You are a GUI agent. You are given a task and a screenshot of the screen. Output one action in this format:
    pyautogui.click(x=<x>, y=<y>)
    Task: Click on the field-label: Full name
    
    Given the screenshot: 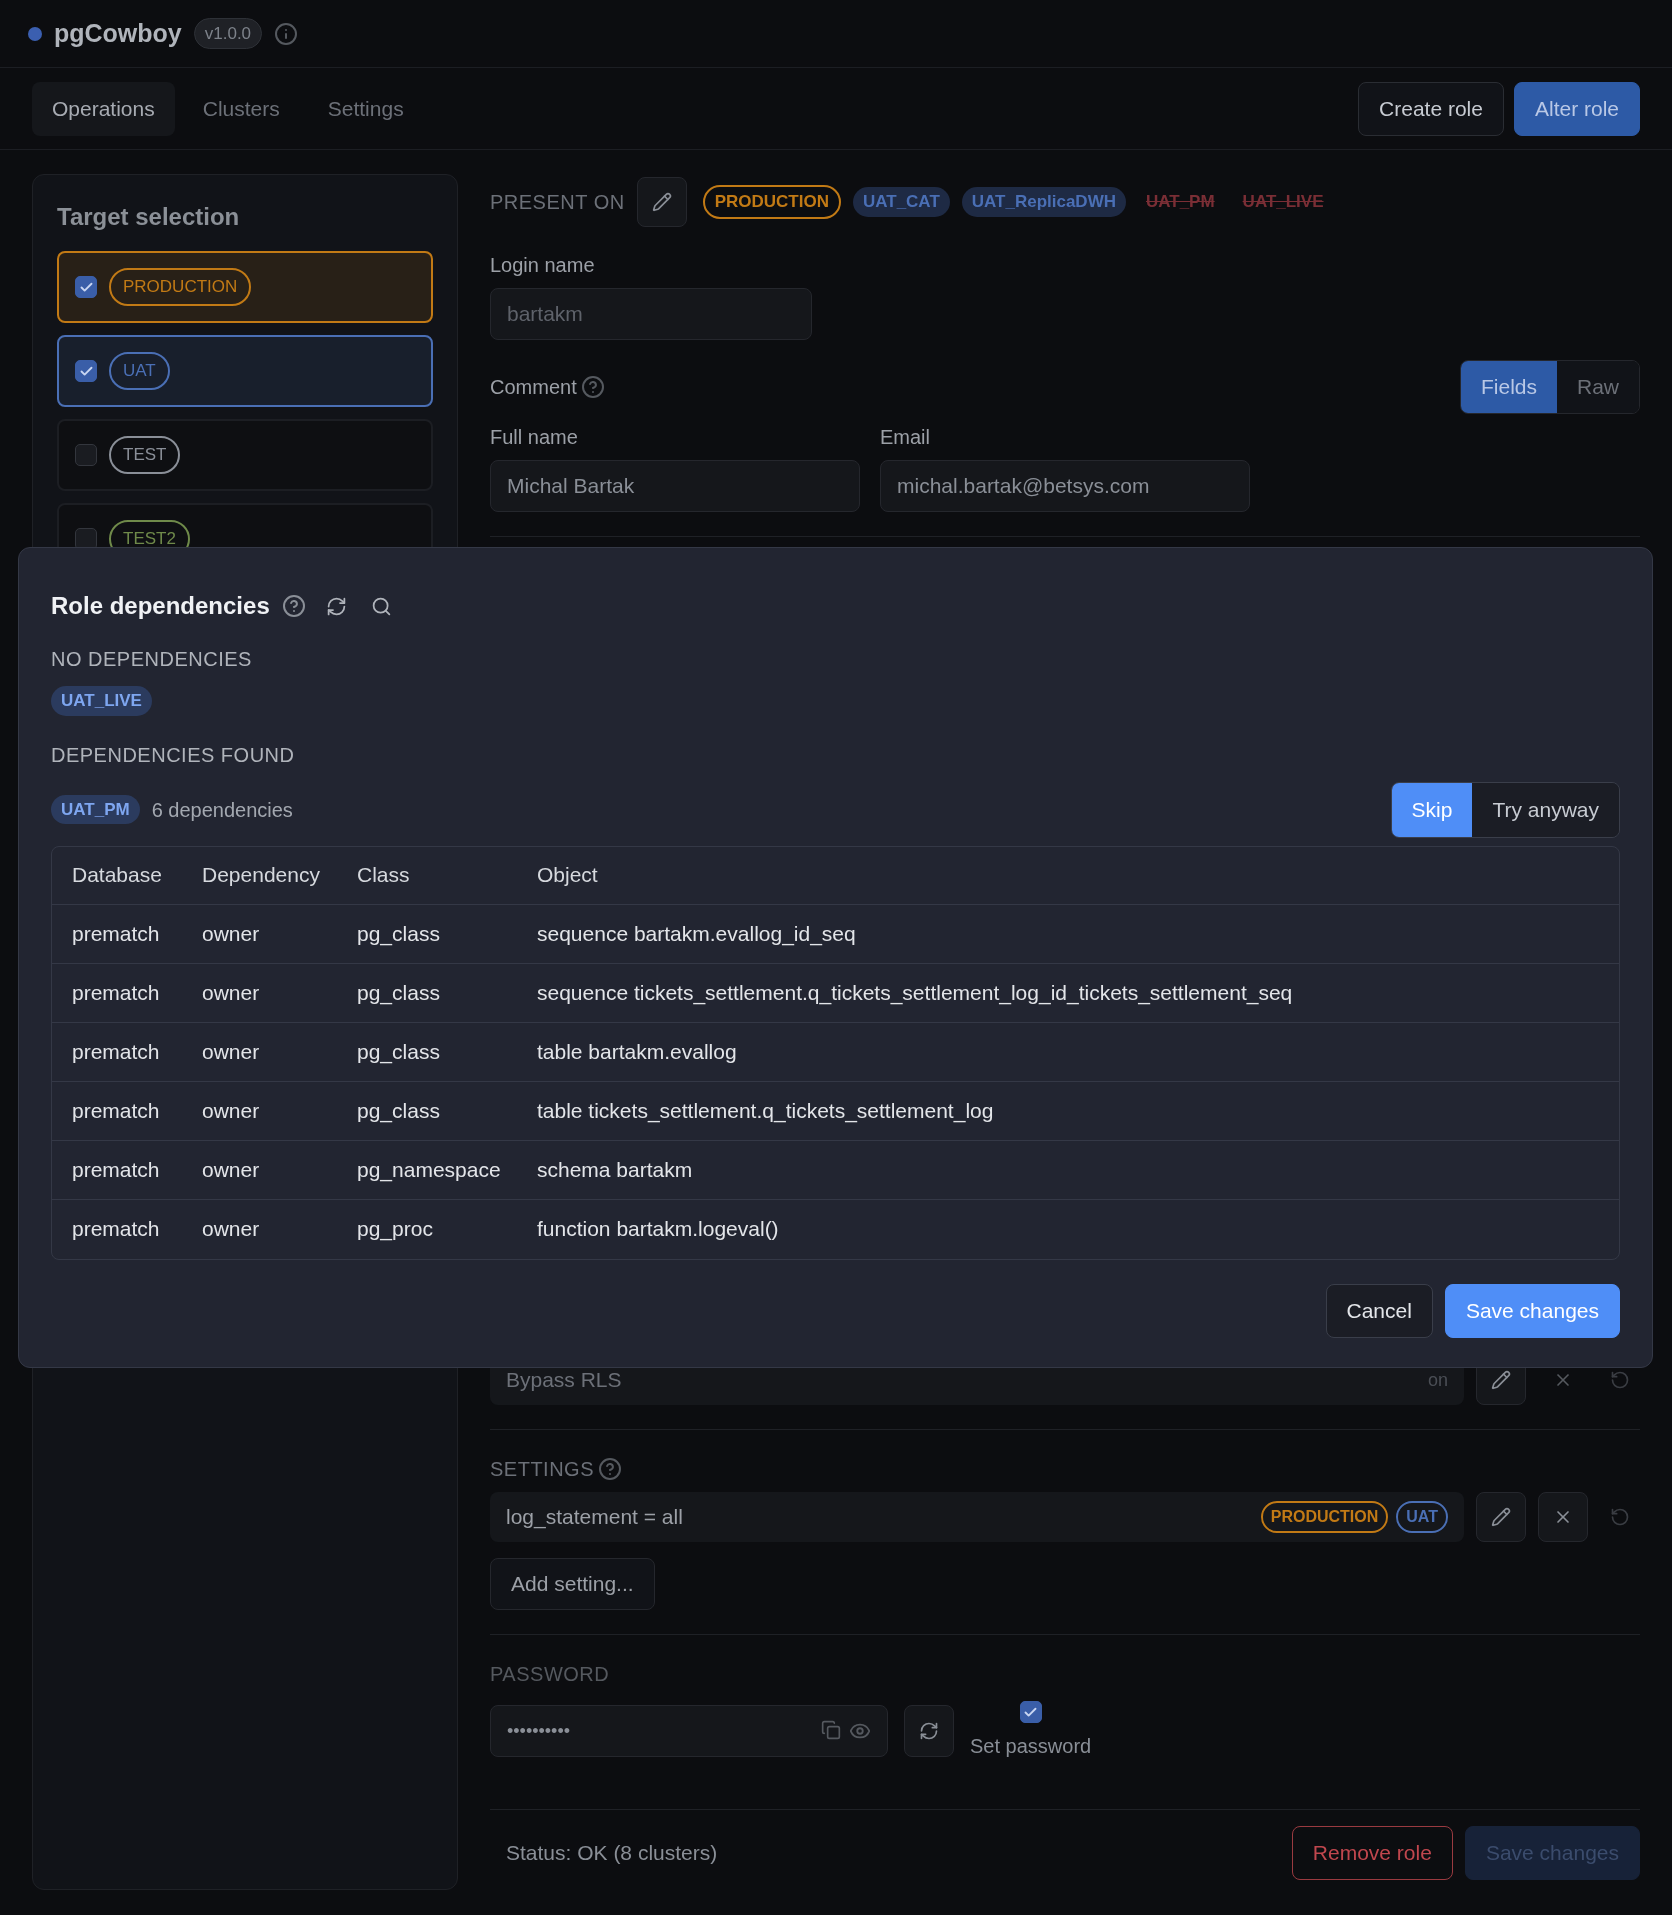 What is the action you would take?
    pyautogui.click(x=534, y=437)
    